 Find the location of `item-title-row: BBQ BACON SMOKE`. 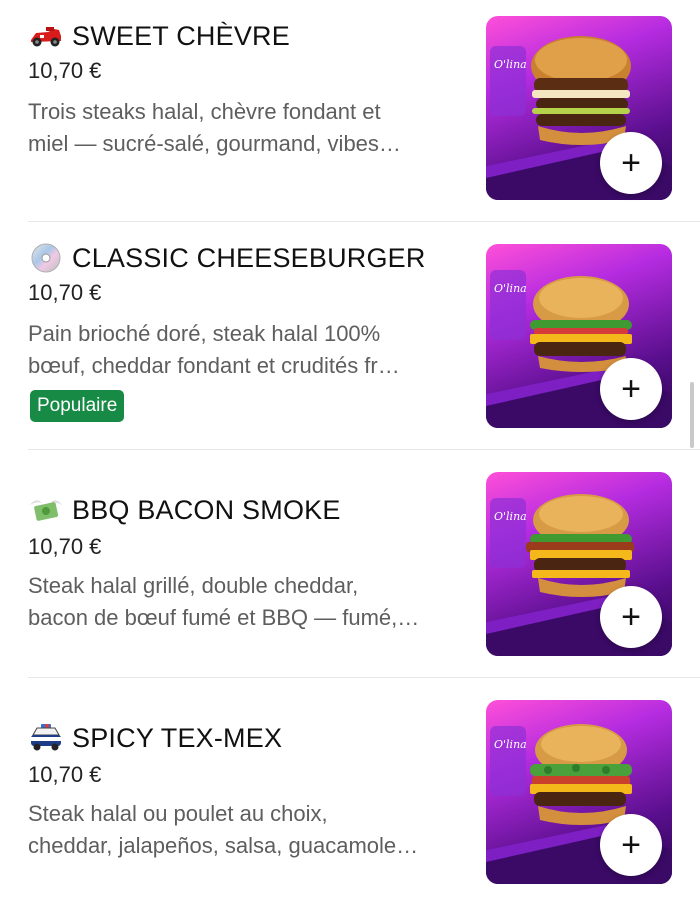

item-title-row: BBQ BACON SMOKE is located at coordinates (184, 510).